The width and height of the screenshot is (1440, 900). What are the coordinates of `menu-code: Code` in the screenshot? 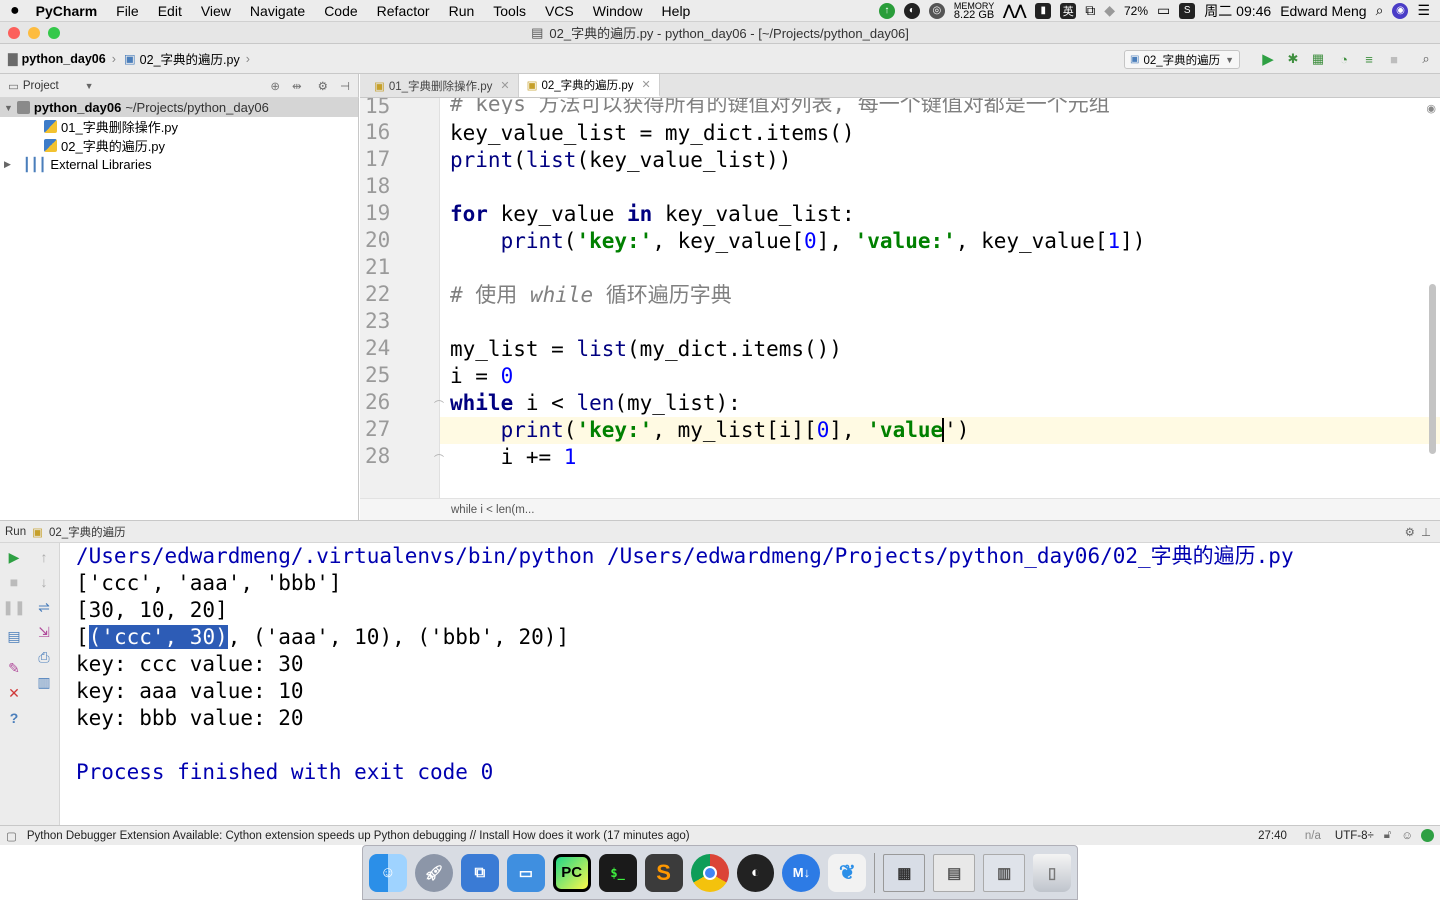 It's located at (340, 11).